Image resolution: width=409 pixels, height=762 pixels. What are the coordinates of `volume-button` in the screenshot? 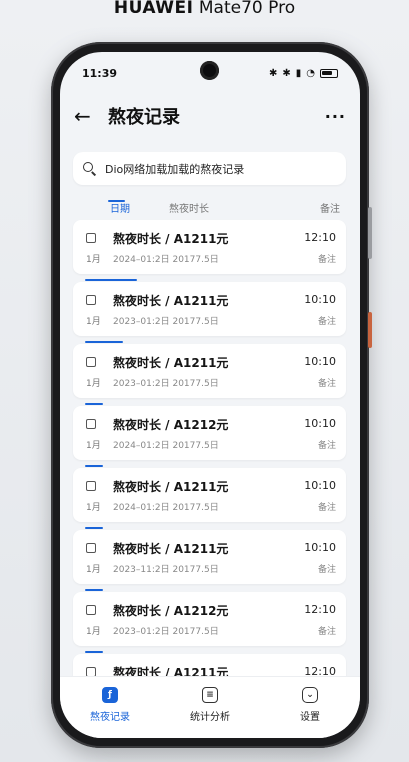 It's located at (370, 233).